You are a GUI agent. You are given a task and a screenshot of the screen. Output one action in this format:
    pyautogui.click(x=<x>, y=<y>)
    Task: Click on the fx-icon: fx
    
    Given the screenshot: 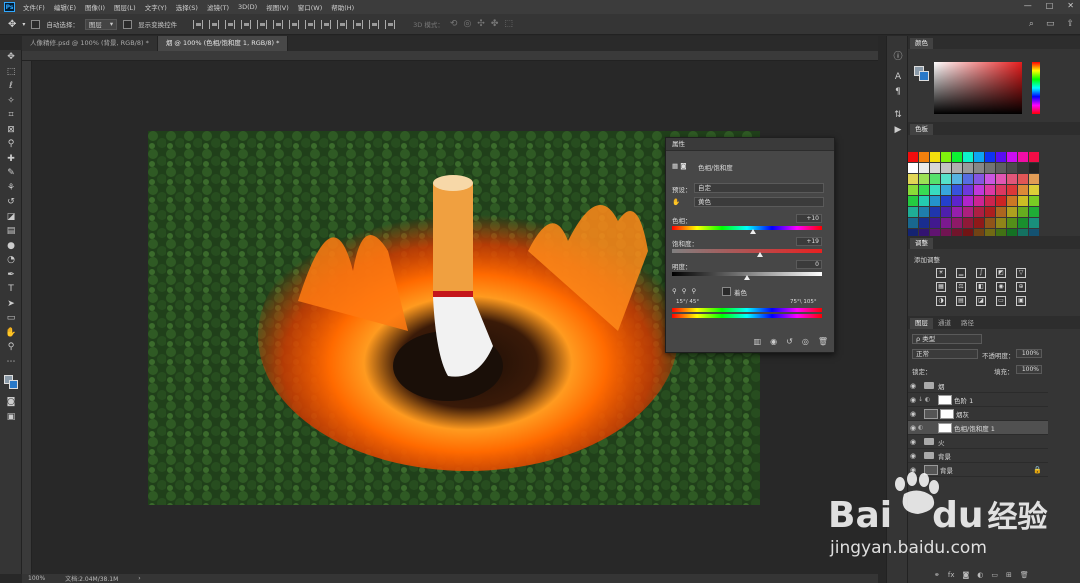 What is the action you would take?
    pyautogui.click(x=951, y=575)
    